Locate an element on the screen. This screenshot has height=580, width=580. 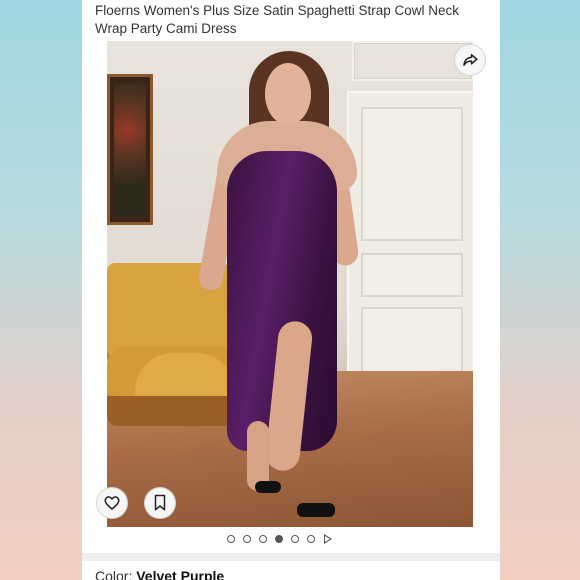
gallery-pagination is located at coordinates (279, 539).